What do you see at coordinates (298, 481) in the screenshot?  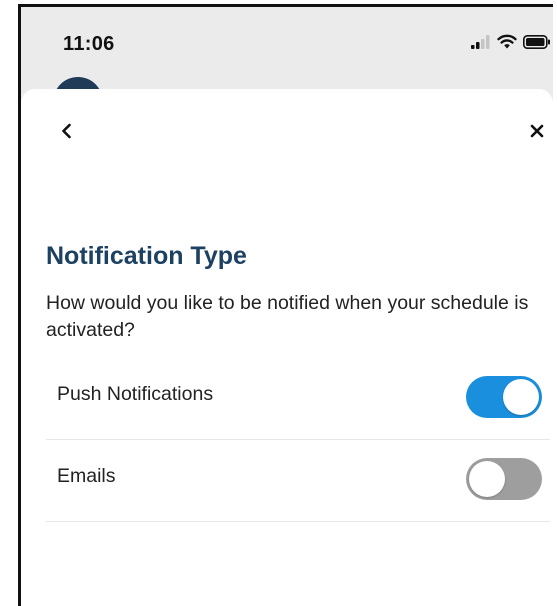 I see `emails-row: Emails` at bounding box center [298, 481].